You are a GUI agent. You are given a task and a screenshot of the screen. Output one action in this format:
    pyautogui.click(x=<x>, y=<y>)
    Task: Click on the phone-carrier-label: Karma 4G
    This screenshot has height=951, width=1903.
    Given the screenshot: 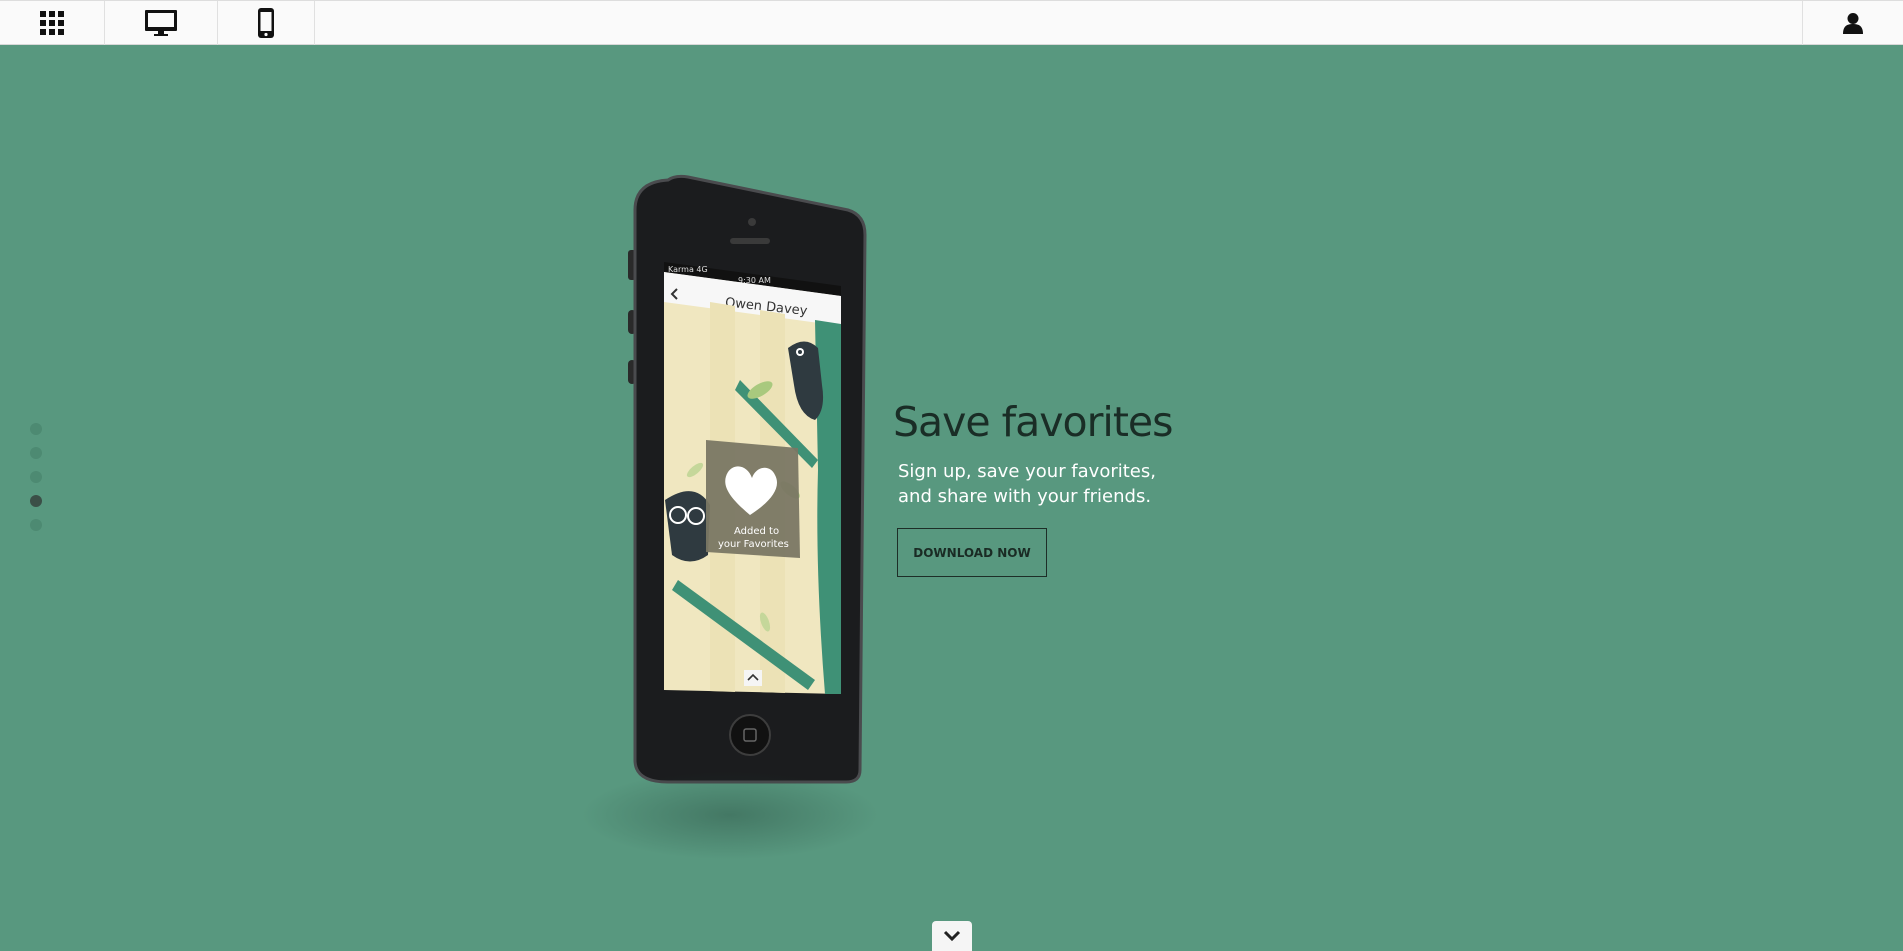 What is the action you would take?
    pyautogui.click(x=688, y=269)
    